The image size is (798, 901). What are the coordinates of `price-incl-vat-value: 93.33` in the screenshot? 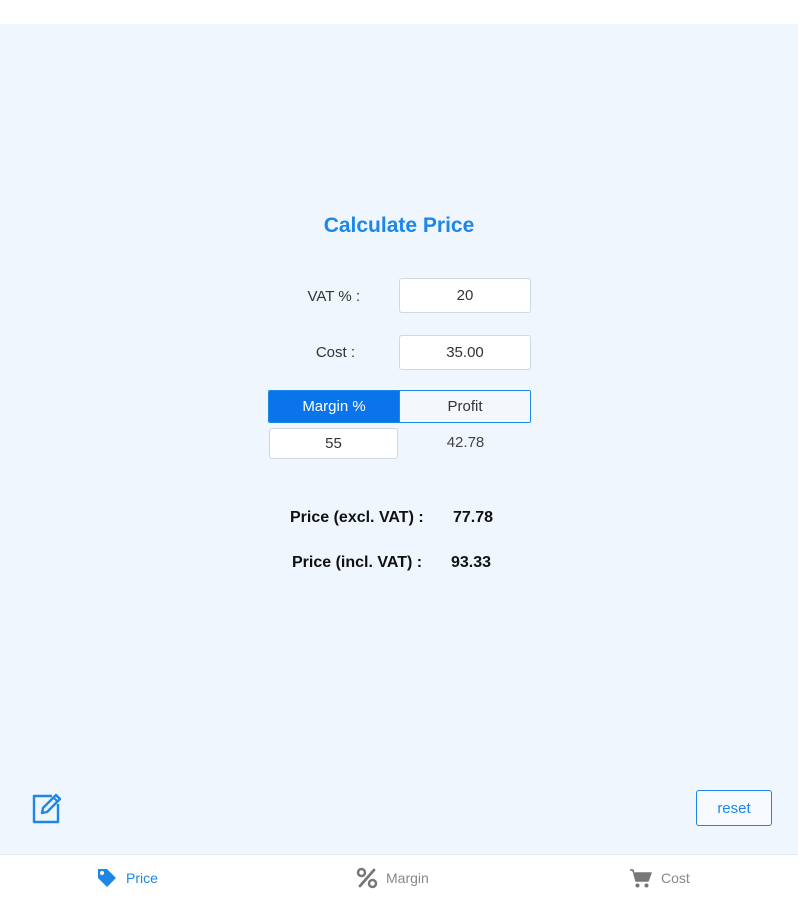 It's located at (471, 562).